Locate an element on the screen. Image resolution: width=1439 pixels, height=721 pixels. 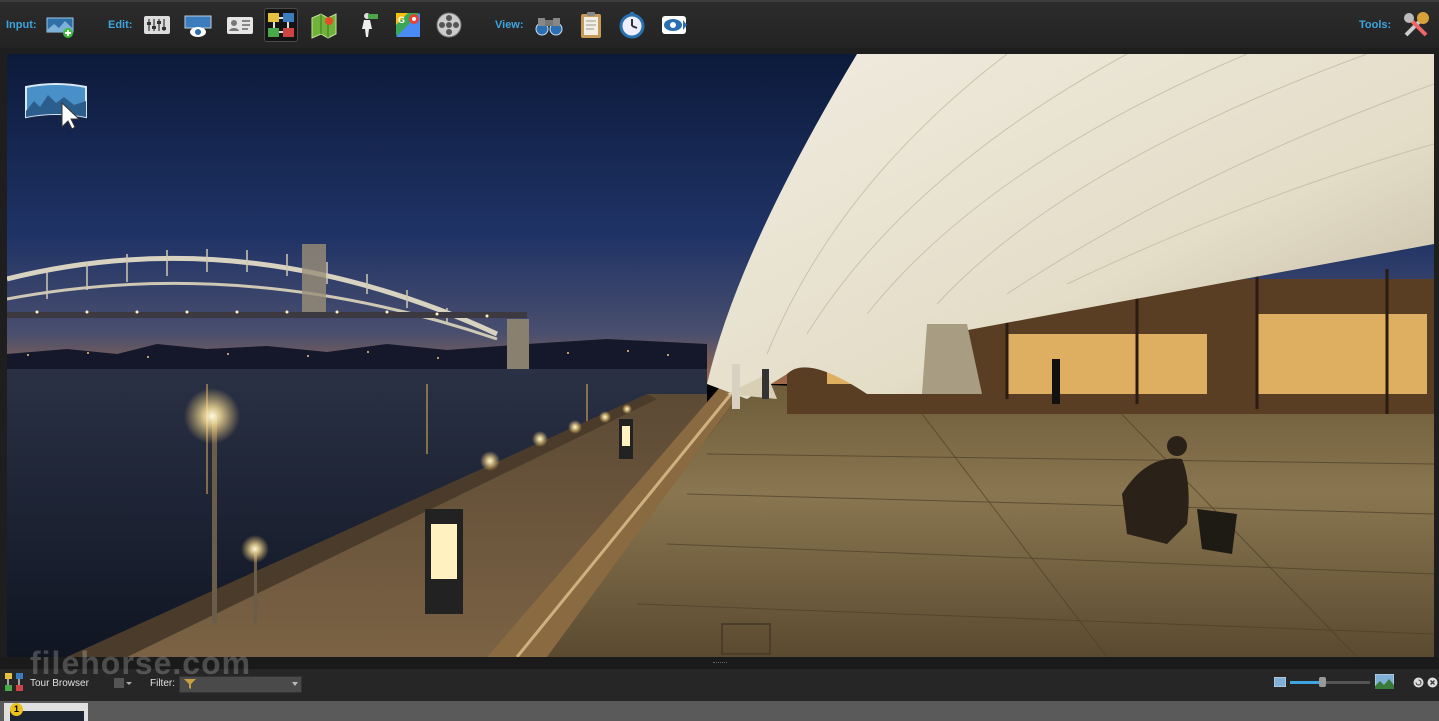
hotspot-icon is located at coordinates (370, 25).